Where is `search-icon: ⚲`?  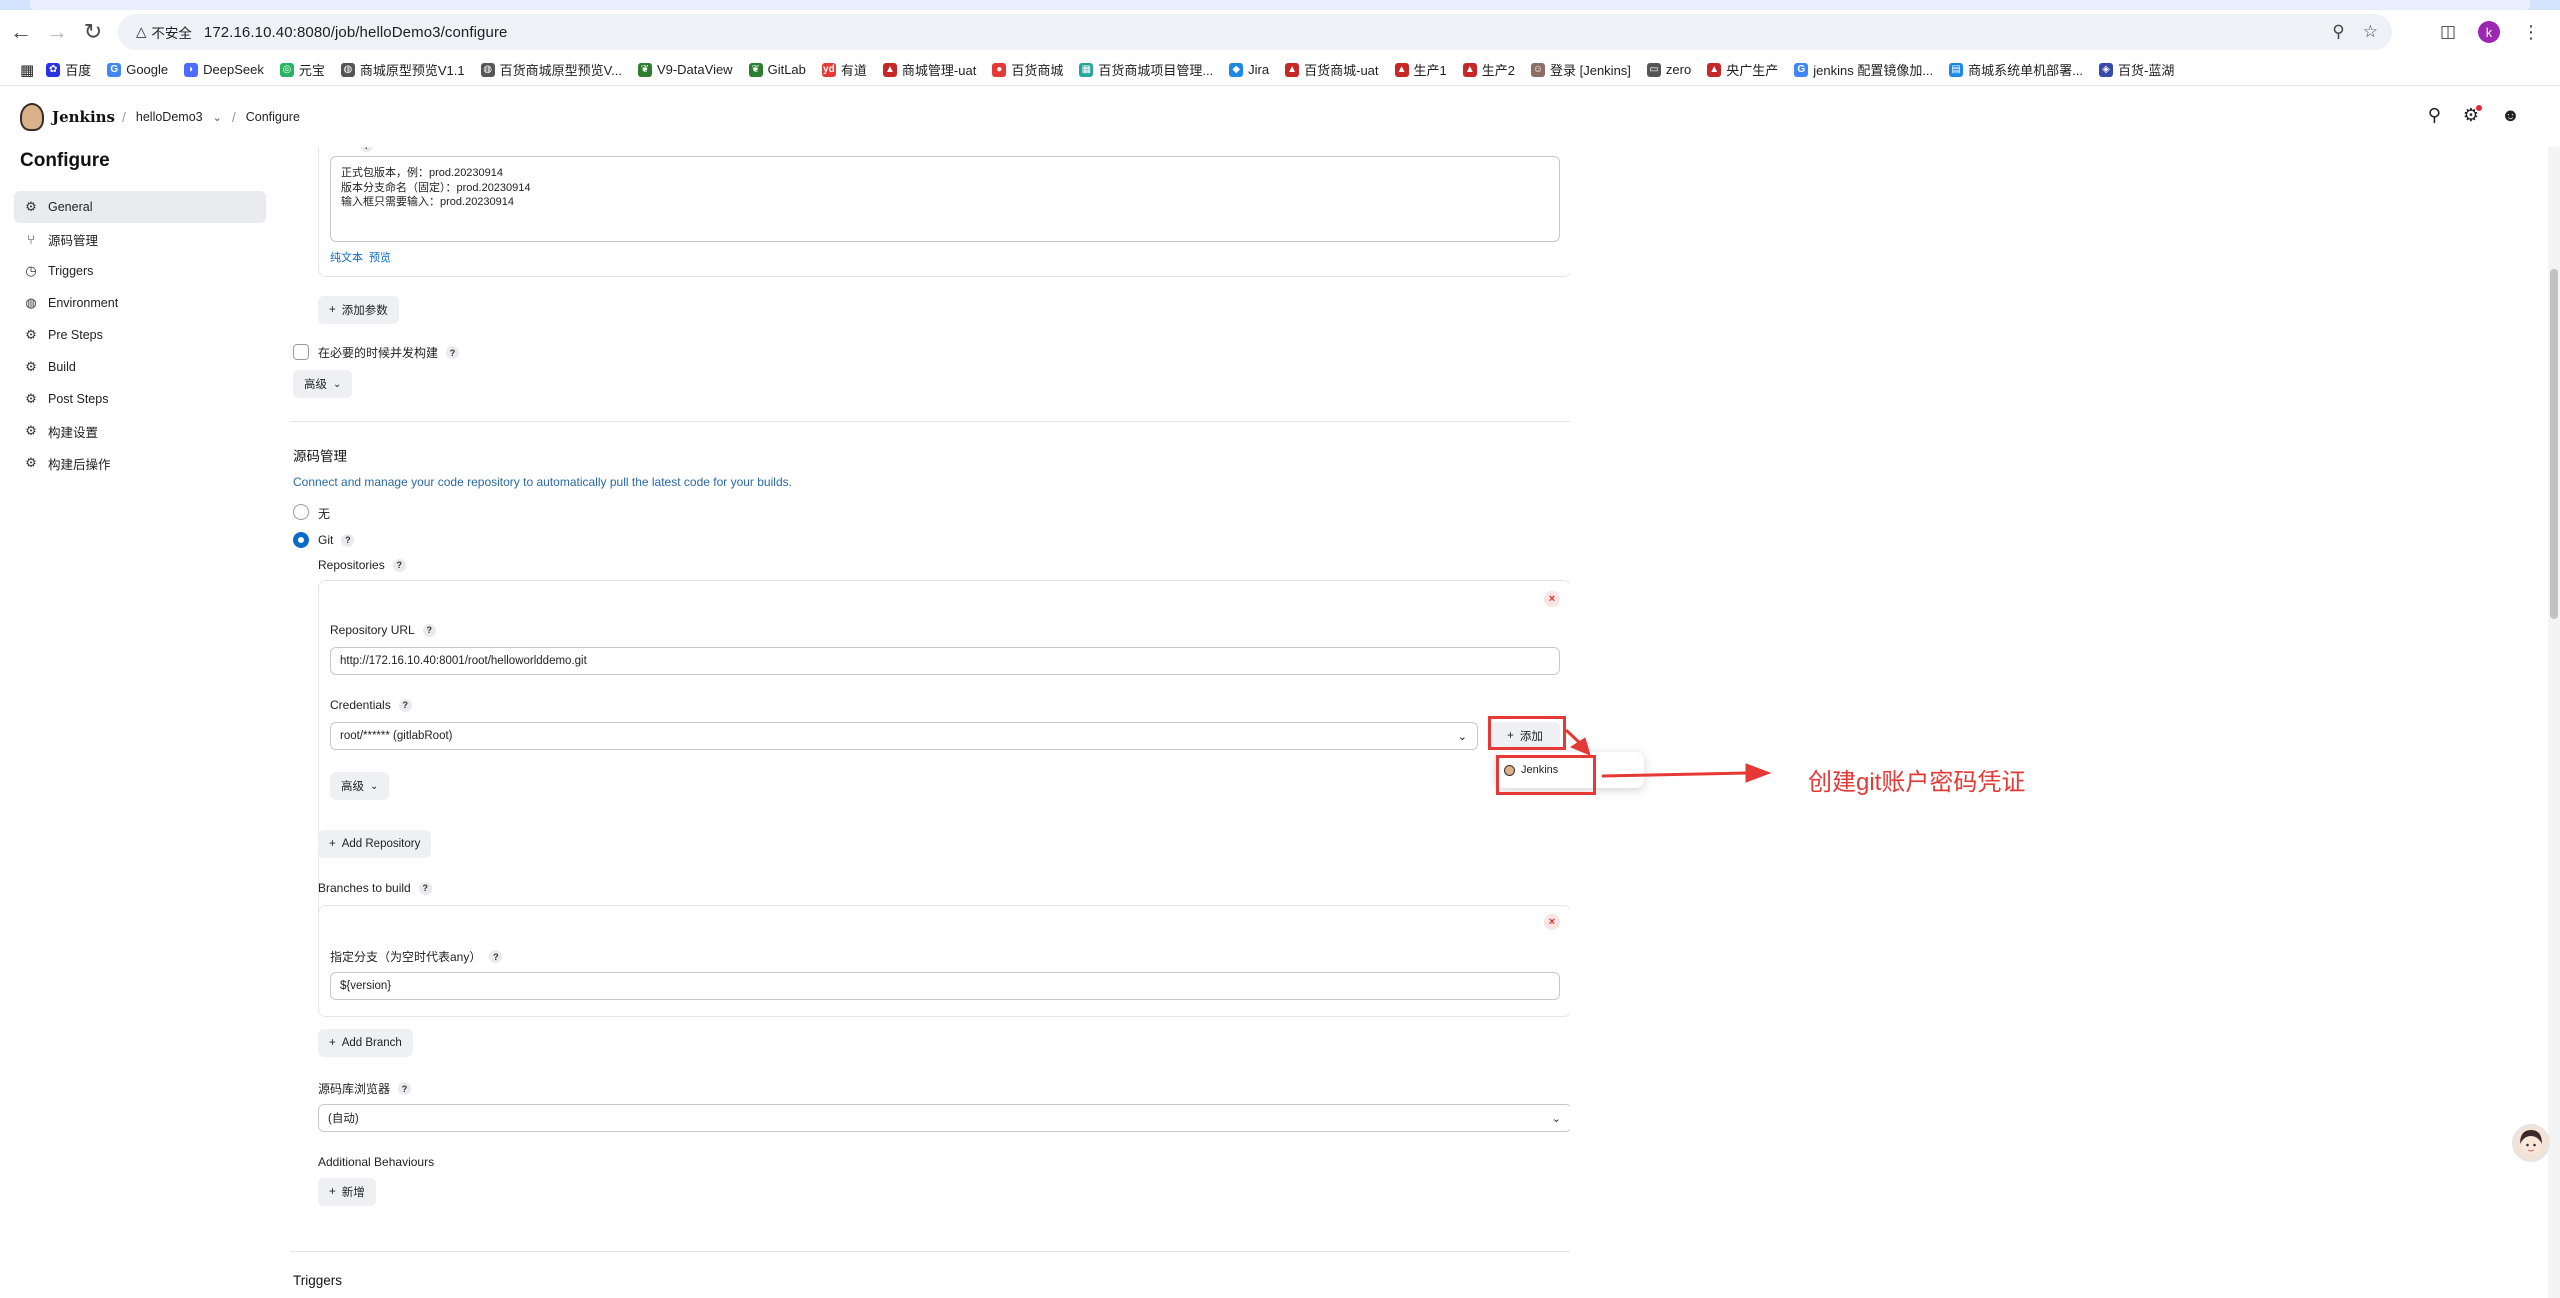
search-icon: ⚲ is located at coordinates (2434, 115).